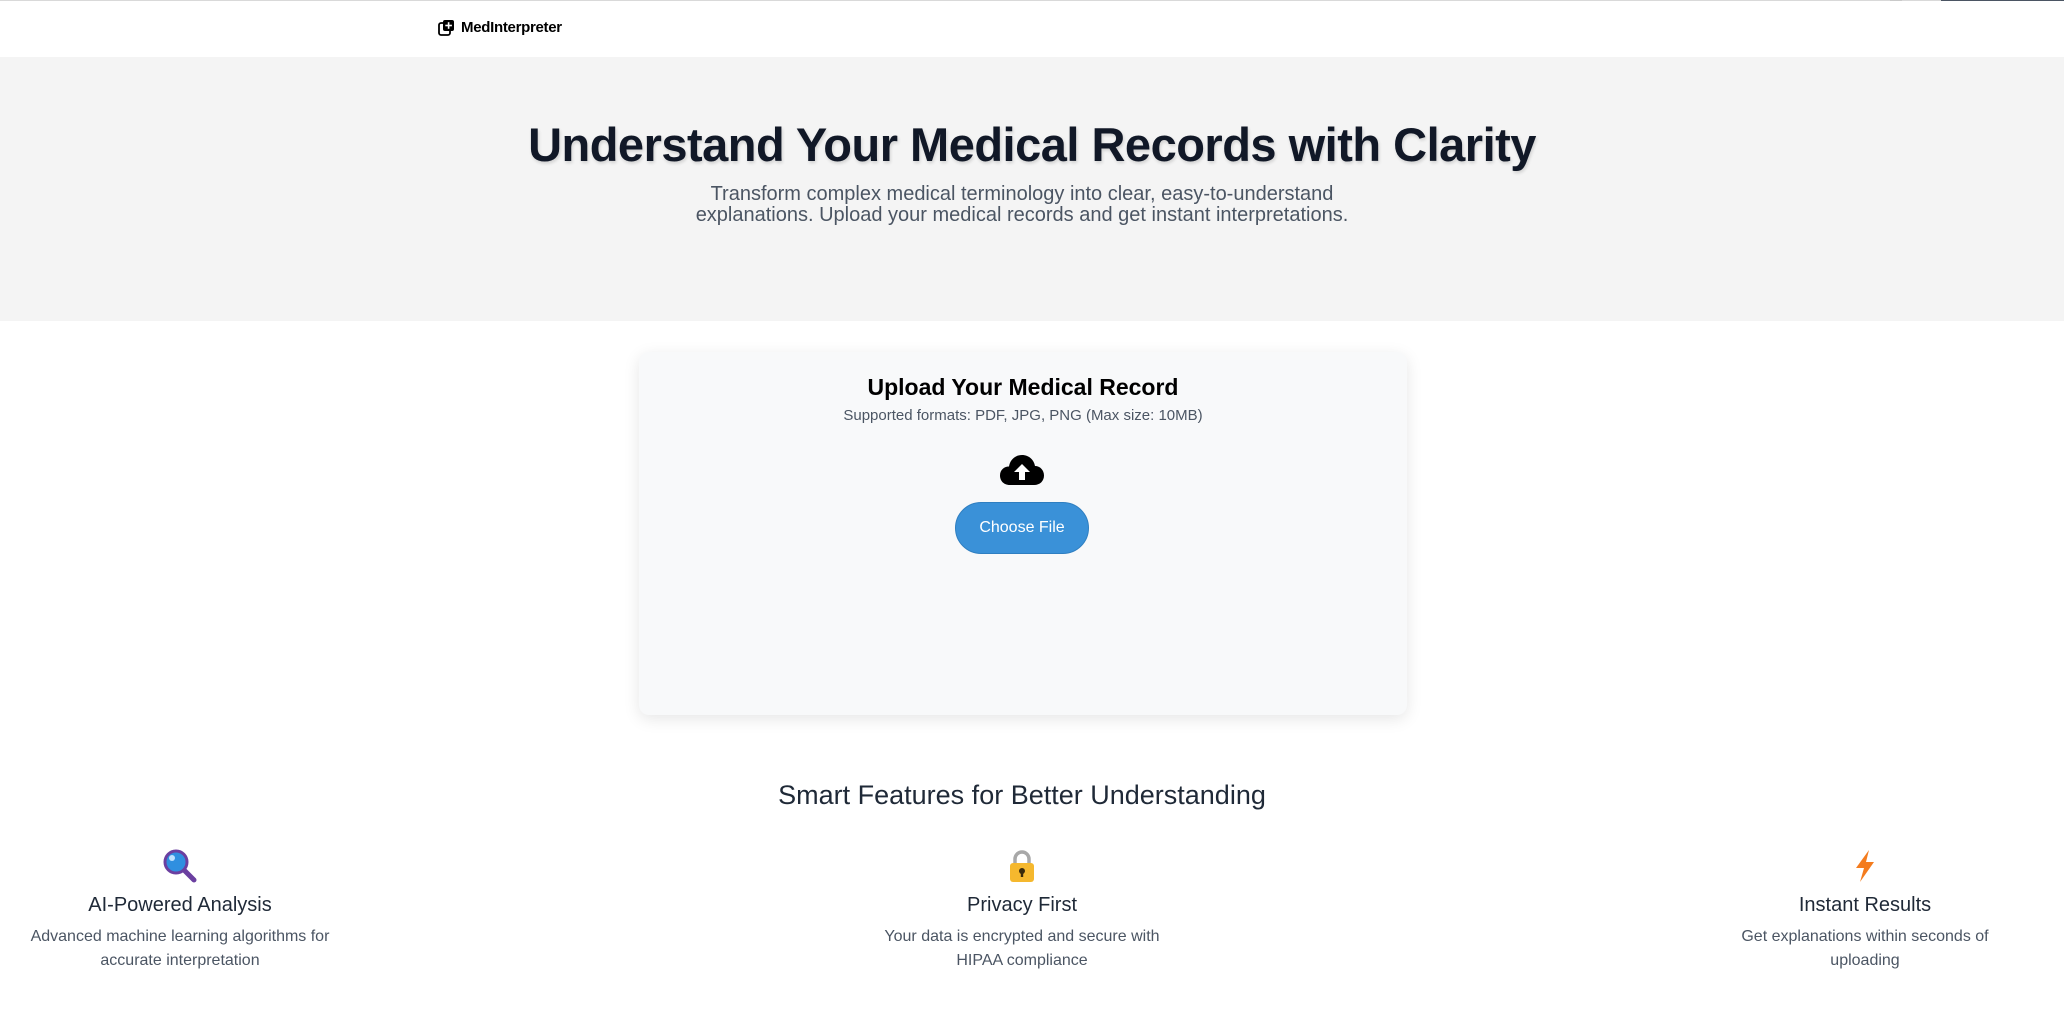 The image size is (2064, 1032). I want to click on upload-title: Upload Your Medical Record, so click(1023, 387).